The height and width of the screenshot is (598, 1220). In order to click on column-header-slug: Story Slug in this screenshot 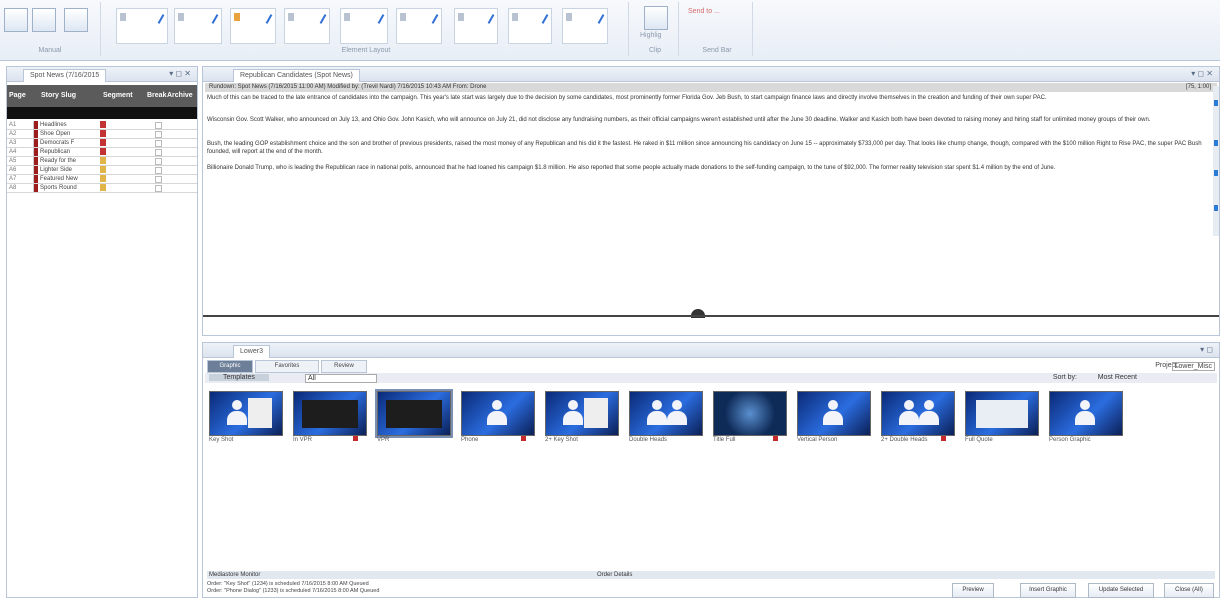, I will do `click(58, 95)`.